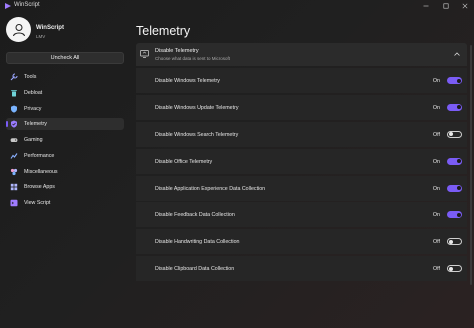  What do you see at coordinates (301, 269) in the screenshot?
I see `setting-row-clipboard-data: Disable Clipboard Data Collection Off` at bounding box center [301, 269].